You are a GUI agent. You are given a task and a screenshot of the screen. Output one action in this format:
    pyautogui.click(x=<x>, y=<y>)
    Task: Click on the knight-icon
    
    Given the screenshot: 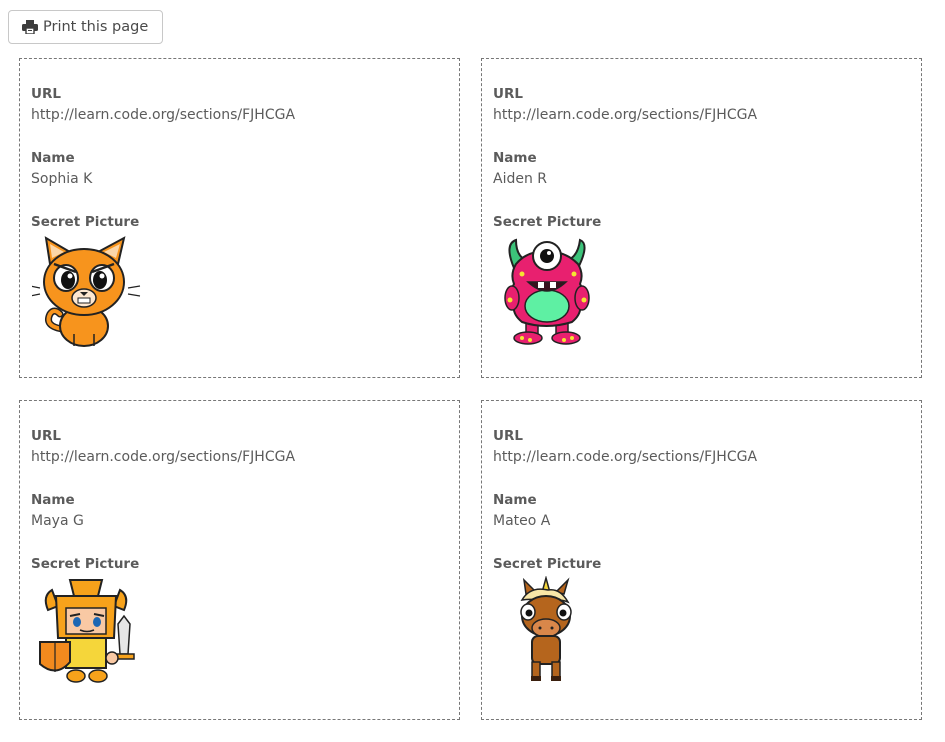 What is the action you would take?
    pyautogui.click(x=88, y=633)
    